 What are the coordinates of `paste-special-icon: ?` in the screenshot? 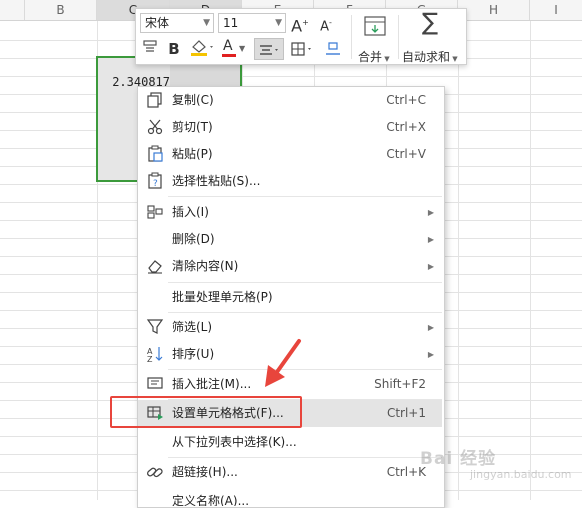 It's located at (155, 180).